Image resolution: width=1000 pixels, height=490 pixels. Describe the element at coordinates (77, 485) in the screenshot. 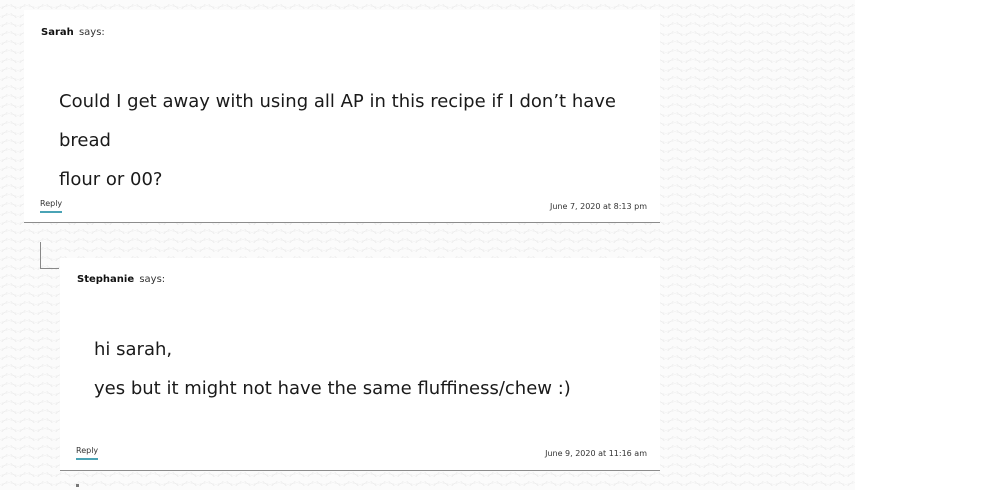

I see `next-comment-stub` at that location.